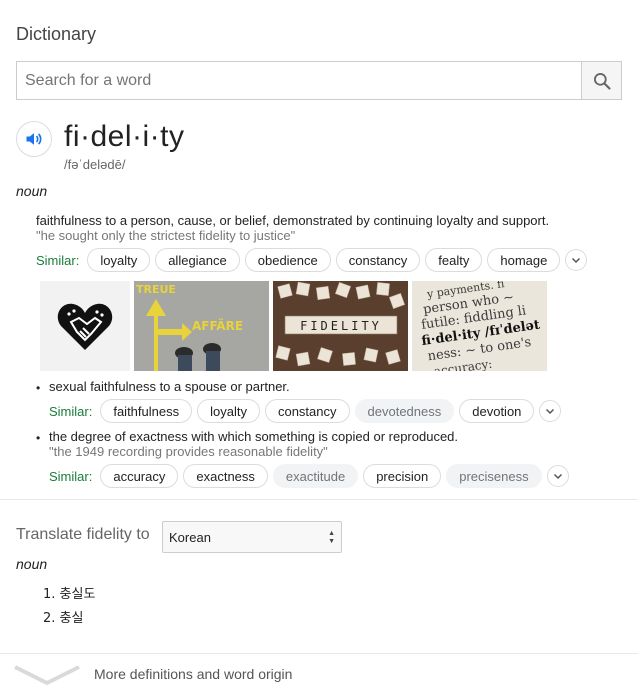 Image resolution: width=638 pixels, height=694 pixels. I want to click on synonym-chip: faithfulness, so click(146, 411).